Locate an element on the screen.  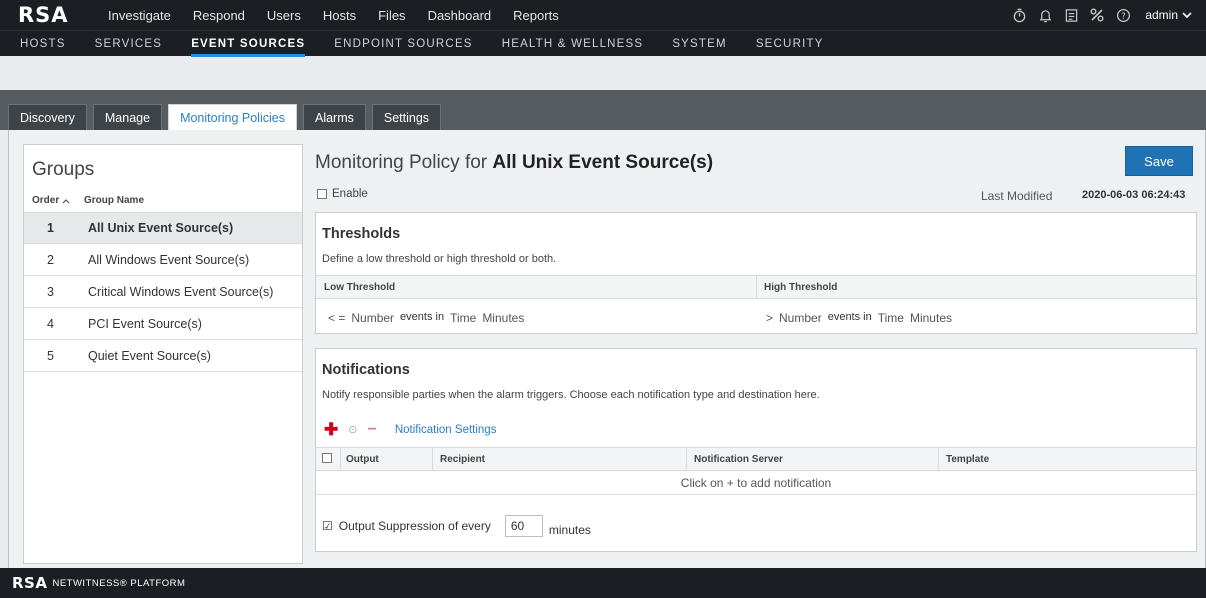
remove-notification-icon: − is located at coordinates (371, 429).